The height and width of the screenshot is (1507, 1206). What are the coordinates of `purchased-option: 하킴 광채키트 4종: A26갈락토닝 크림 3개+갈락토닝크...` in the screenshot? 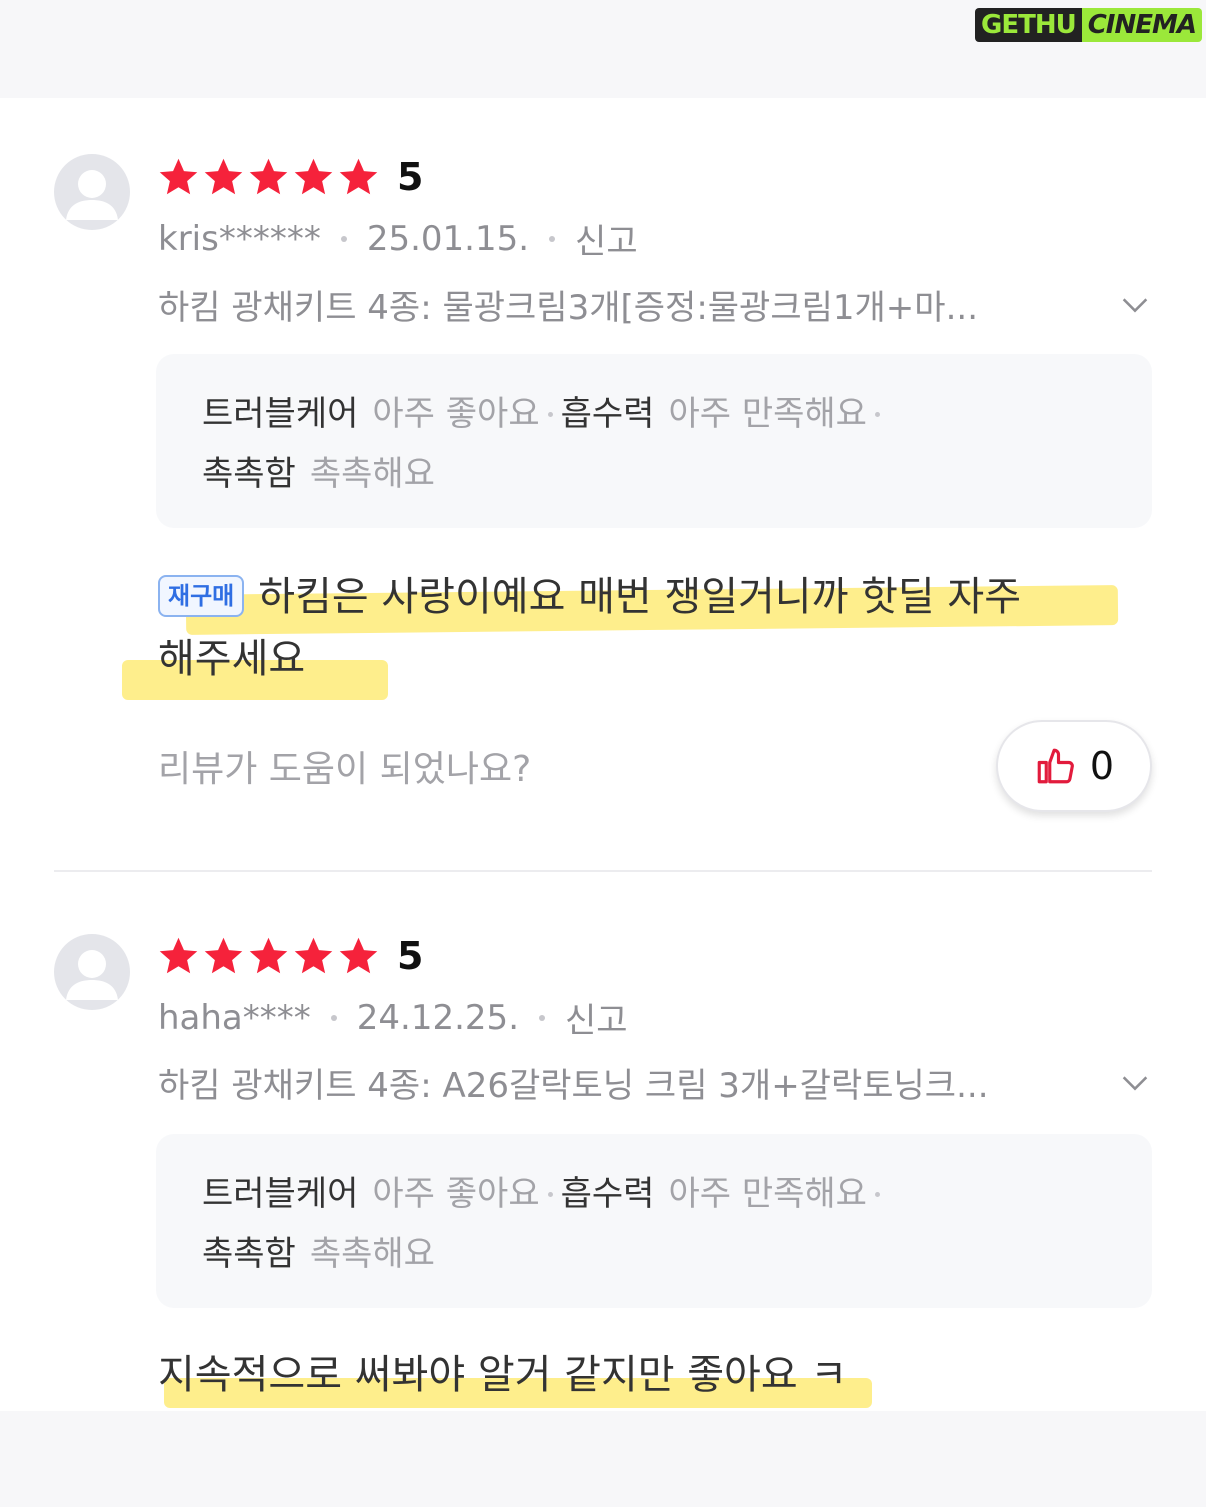 It's located at (655, 1082).